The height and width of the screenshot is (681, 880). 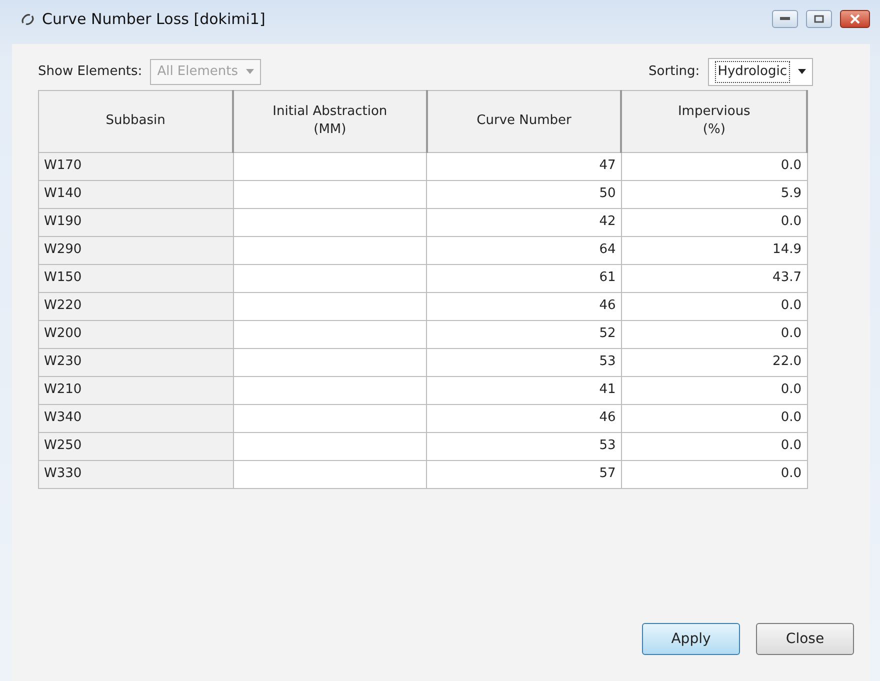 I want to click on row-header-cell: W340, so click(x=136, y=418).